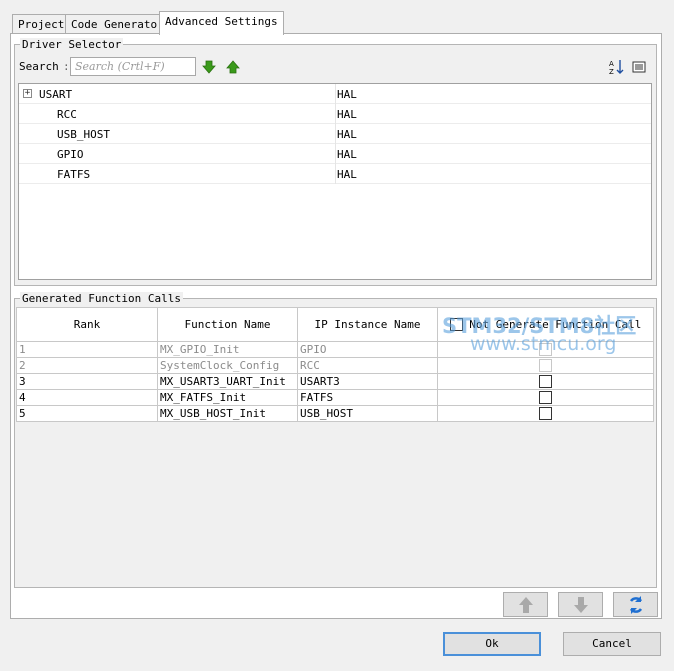  Describe the element at coordinates (117, 24) in the screenshot. I see `tab-code-generator: Code Generator` at that location.